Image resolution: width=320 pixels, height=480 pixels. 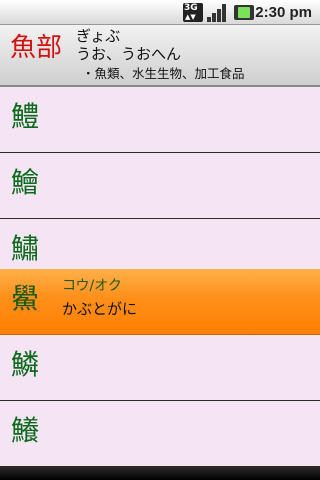 What do you see at coordinates (98, 36) in the screenshot?
I see `radical-reading: ぎょぶ` at bounding box center [98, 36].